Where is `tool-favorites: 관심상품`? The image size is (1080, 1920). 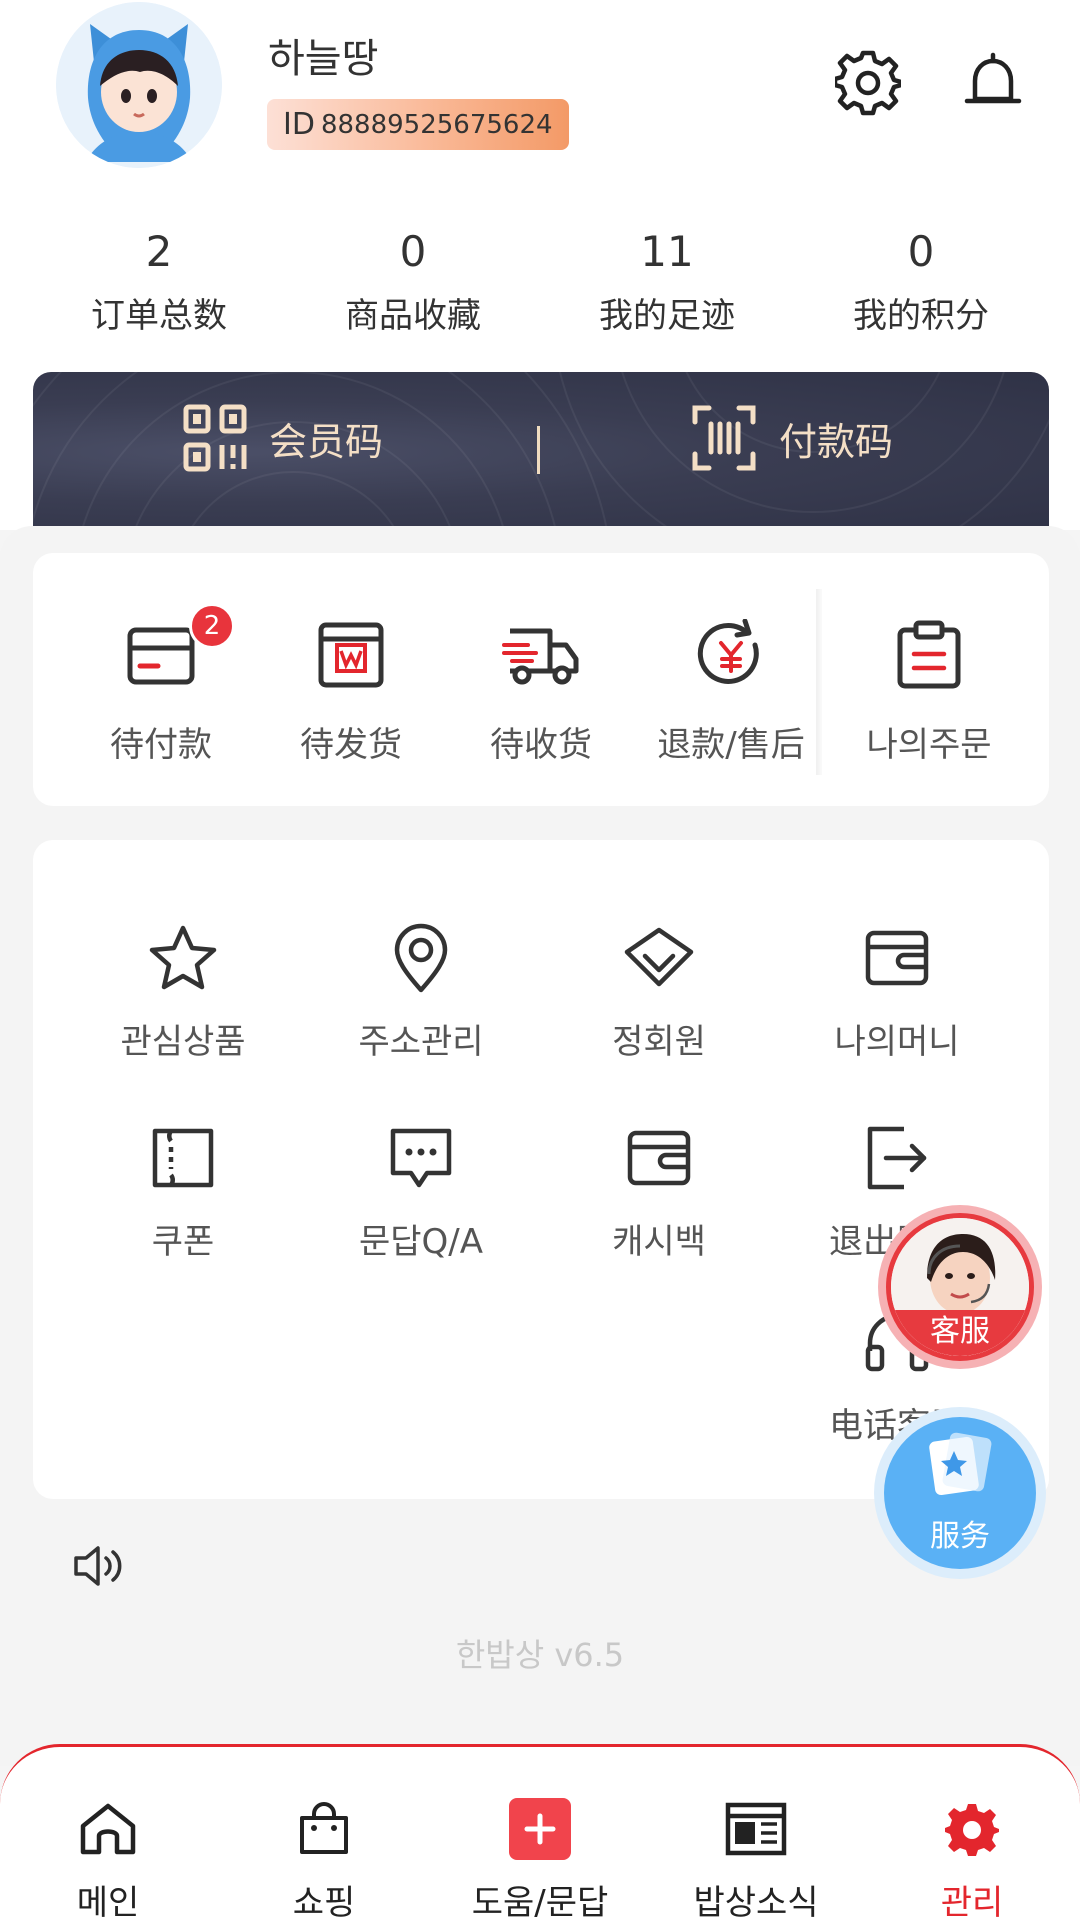
tool-favorites: 관심상품 is located at coordinates (183, 991).